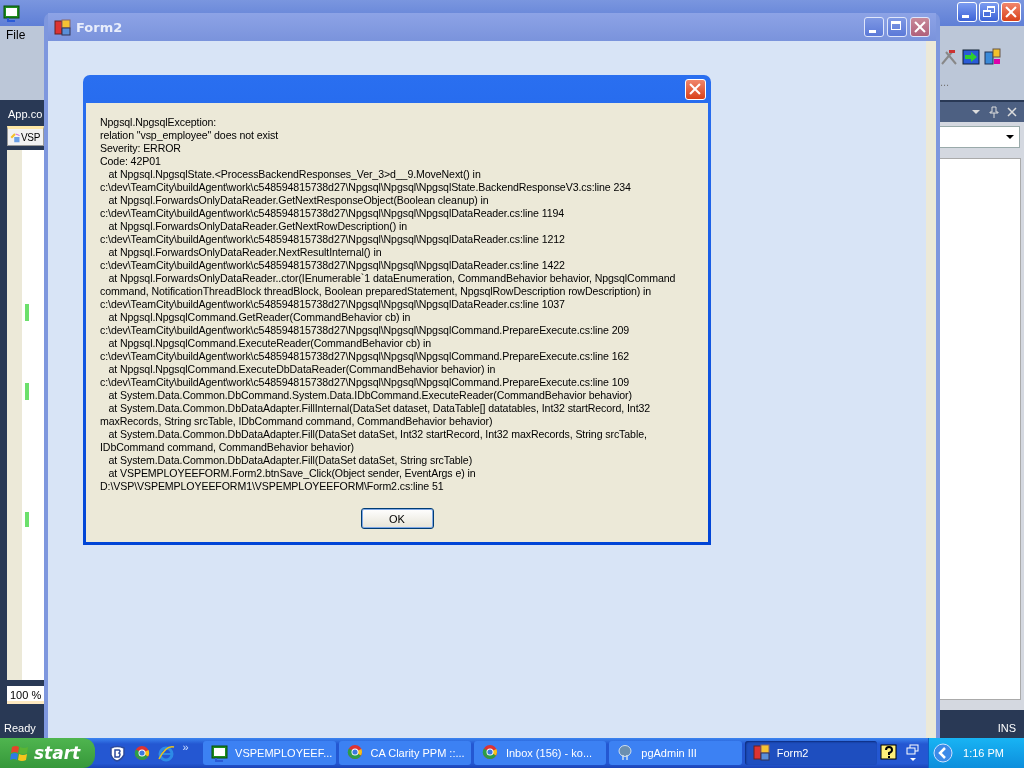  What do you see at coordinates (1012, 112) in the screenshot?
I see `close-icon` at bounding box center [1012, 112].